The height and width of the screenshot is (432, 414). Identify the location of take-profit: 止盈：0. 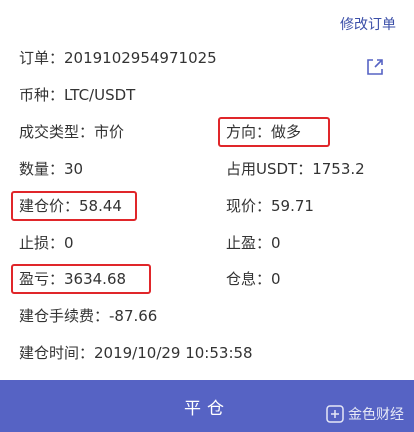
(253, 243).